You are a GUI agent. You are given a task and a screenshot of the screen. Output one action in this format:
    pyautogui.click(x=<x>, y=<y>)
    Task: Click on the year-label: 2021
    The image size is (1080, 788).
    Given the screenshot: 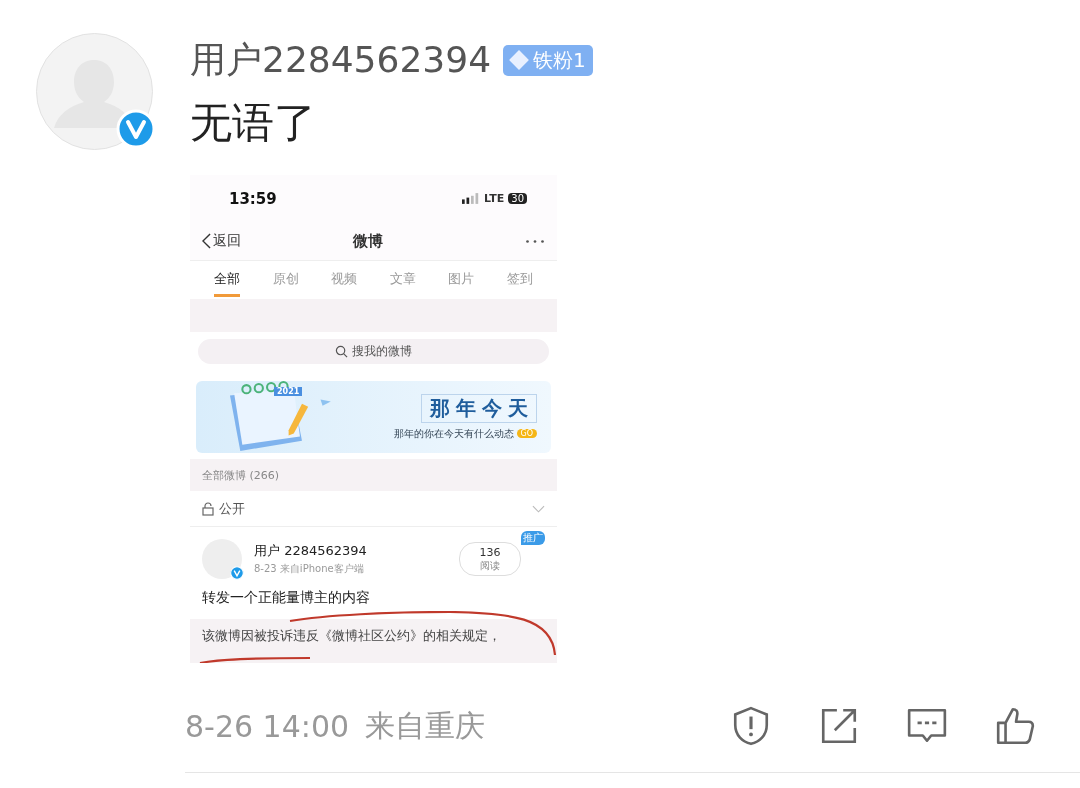 What is the action you would take?
    pyautogui.click(x=288, y=391)
    